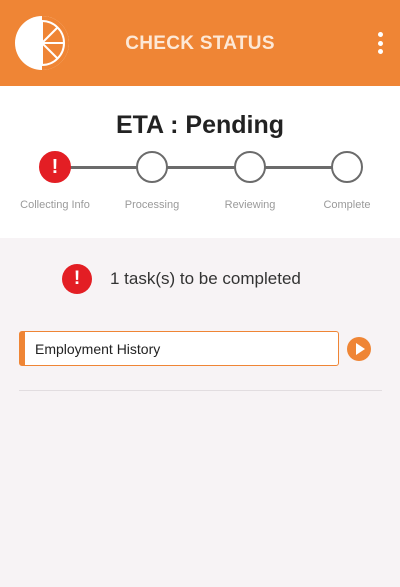 The width and height of the screenshot is (400, 587). Describe the element at coordinates (150, 125) in the screenshot. I see `eta-label: ETA` at that location.